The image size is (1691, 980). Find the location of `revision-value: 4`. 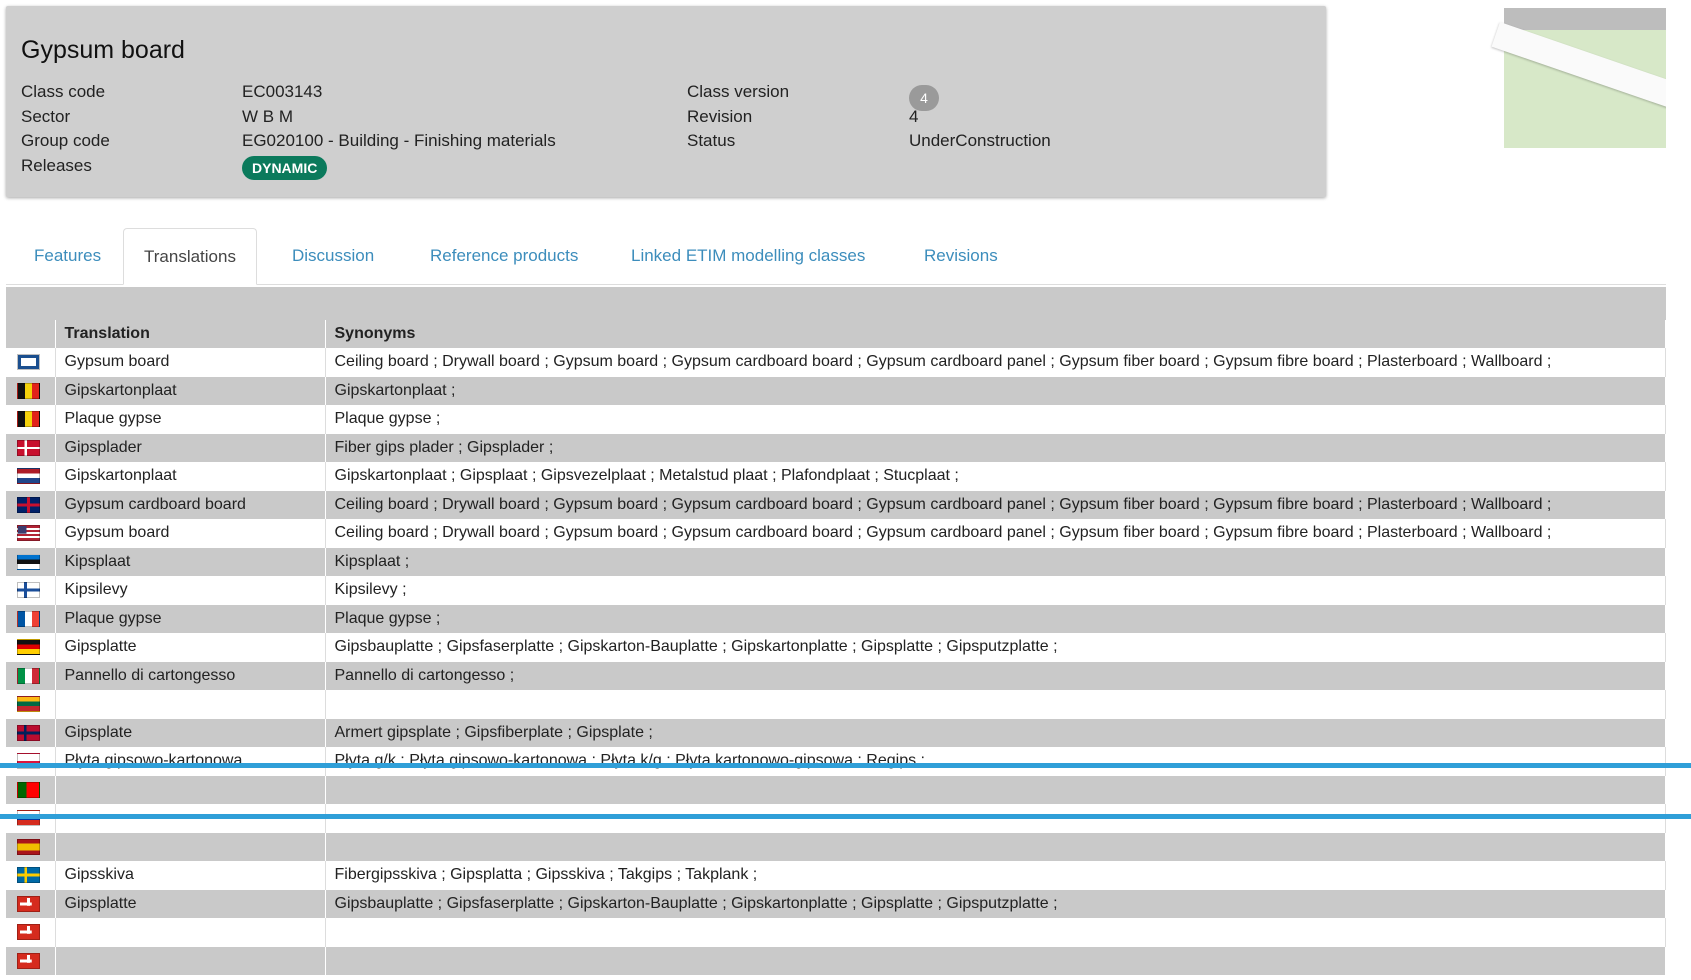

revision-value: 4 is located at coordinates (914, 116).